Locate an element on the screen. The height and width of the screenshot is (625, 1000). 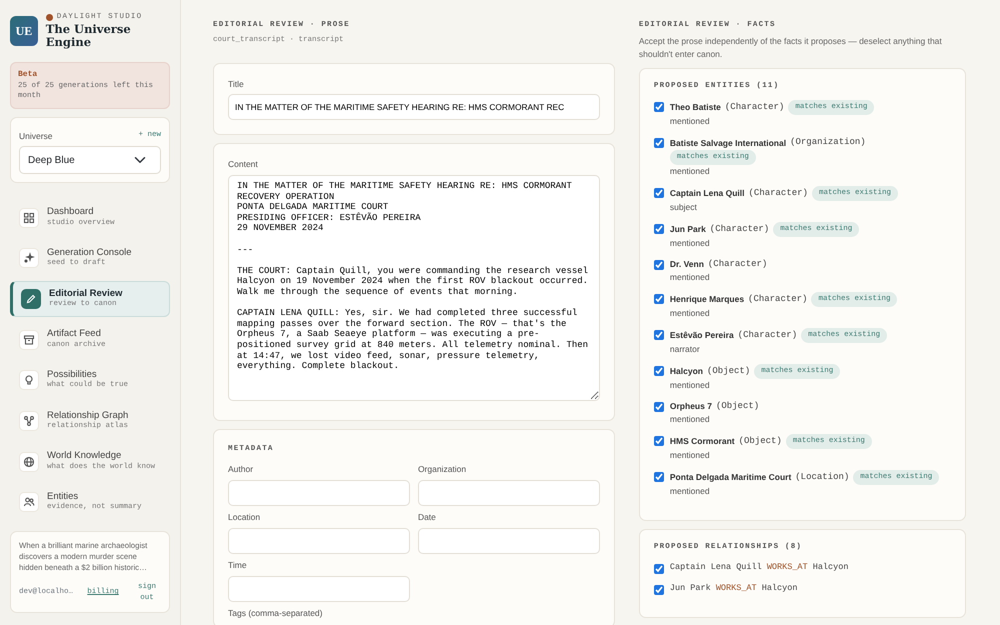
relationship-text: Captain Lena Quill WORKS_AT Halcyon is located at coordinates (759, 567).